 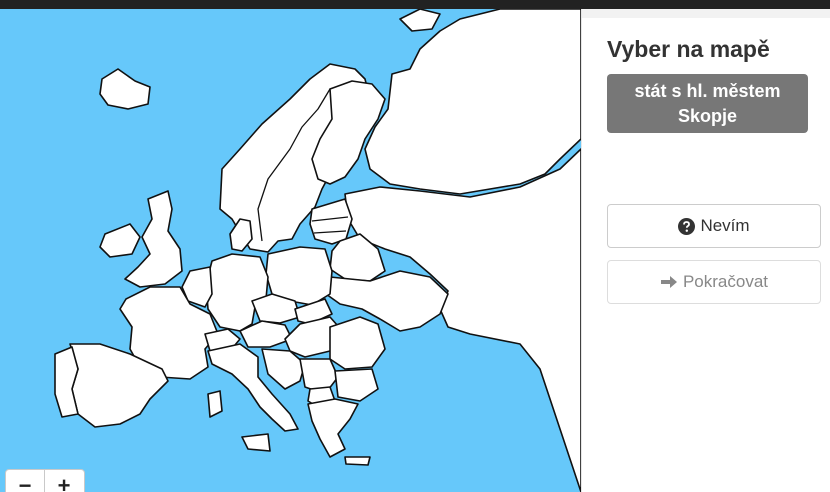 What do you see at coordinates (63, 481) in the screenshot?
I see `zoom-in-button: +` at bounding box center [63, 481].